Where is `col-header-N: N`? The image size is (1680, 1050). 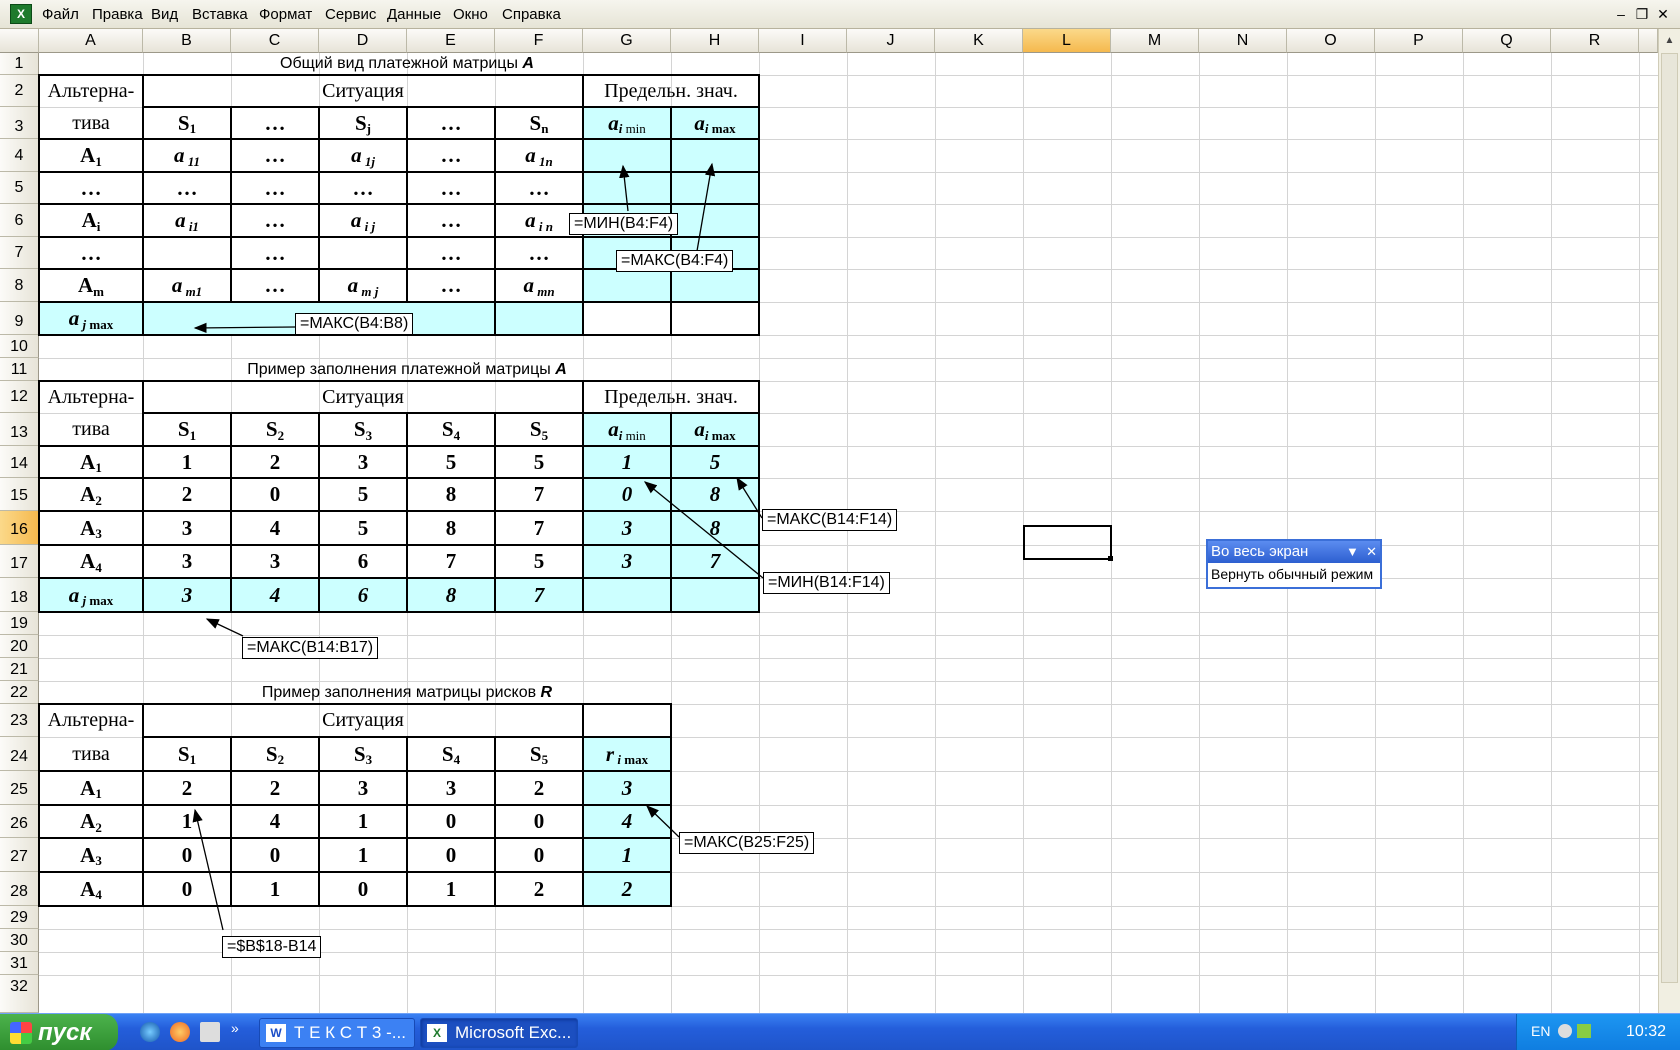
col-header-N: N is located at coordinates (1243, 41).